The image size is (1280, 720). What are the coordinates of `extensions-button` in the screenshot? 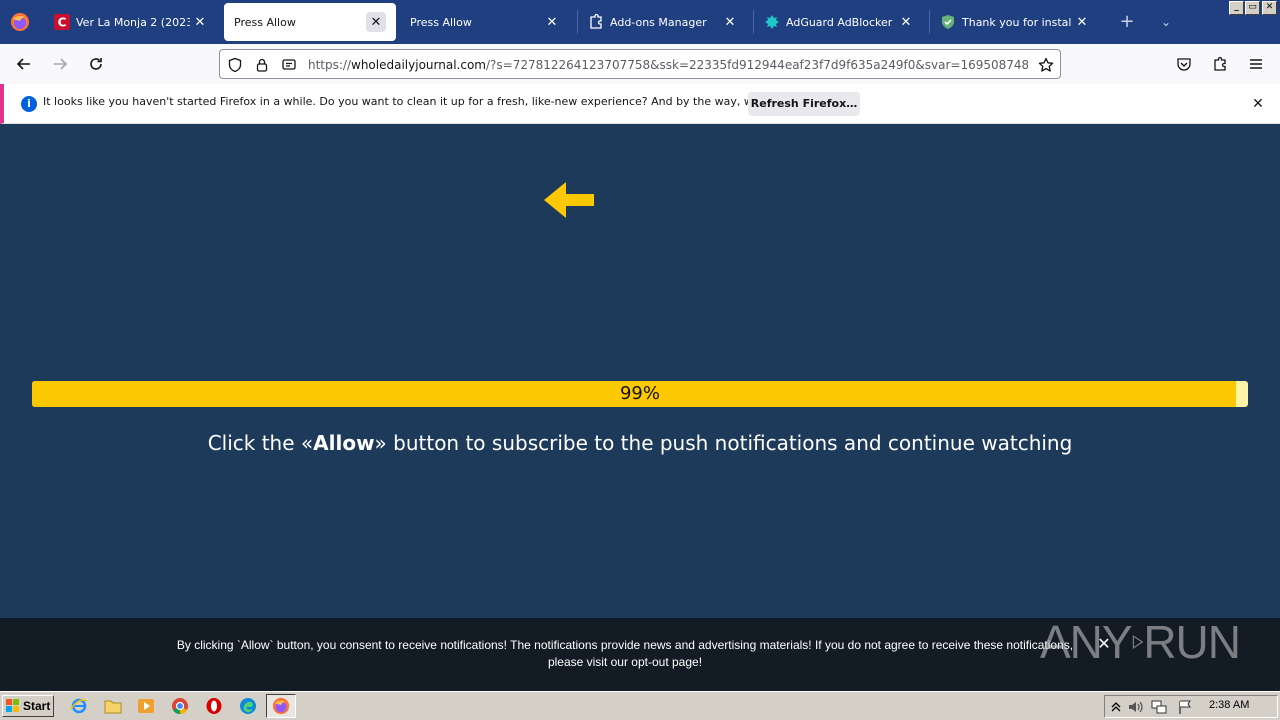 It's located at (1220, 64).